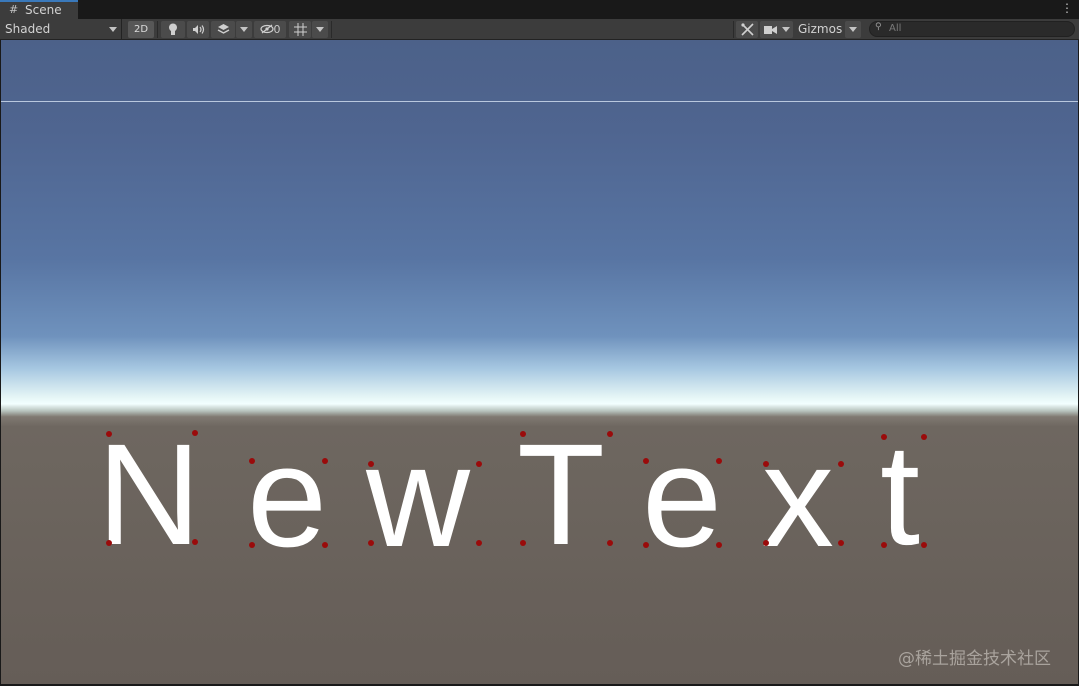  I want to click on watermark: @稀土掘金技术社区, so click(974, 659).